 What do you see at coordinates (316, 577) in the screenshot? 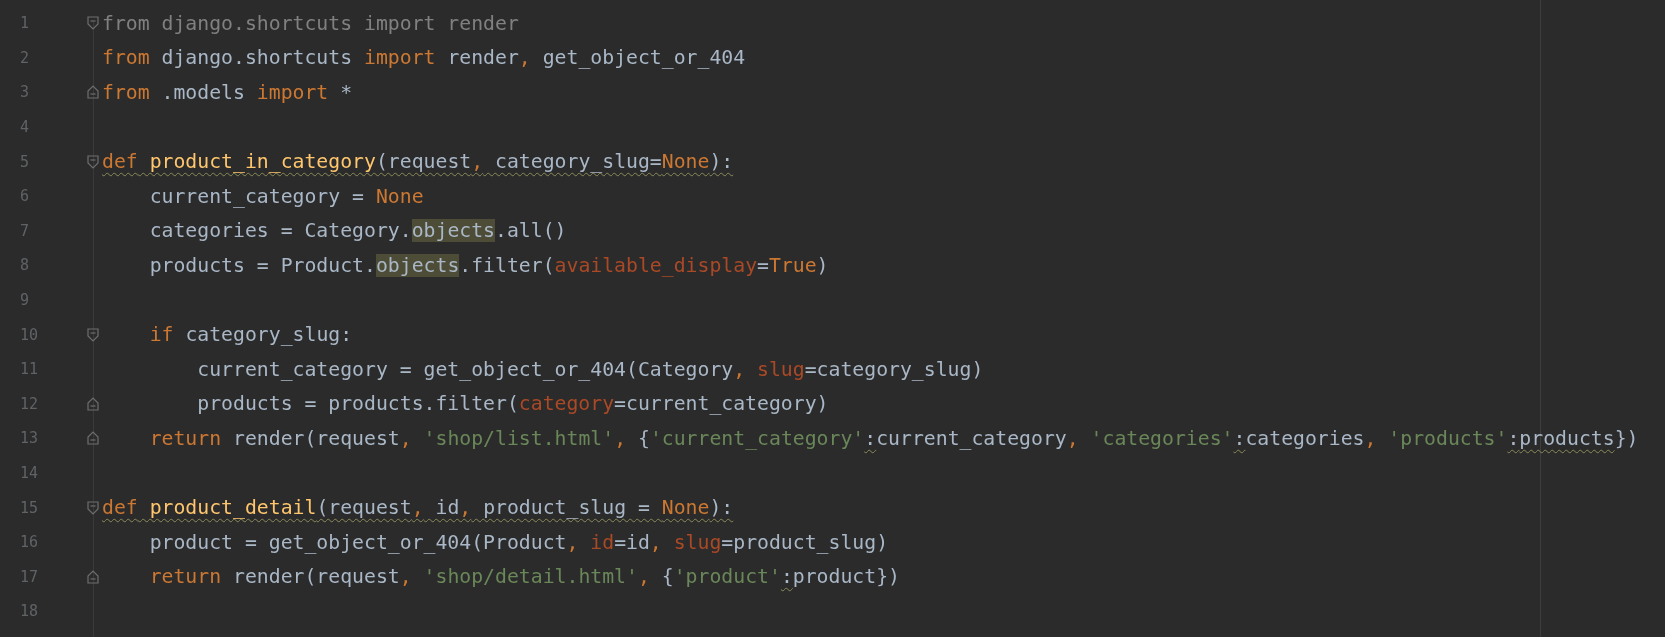
I see `code-token: render(request` at bounding box center [316, 577].